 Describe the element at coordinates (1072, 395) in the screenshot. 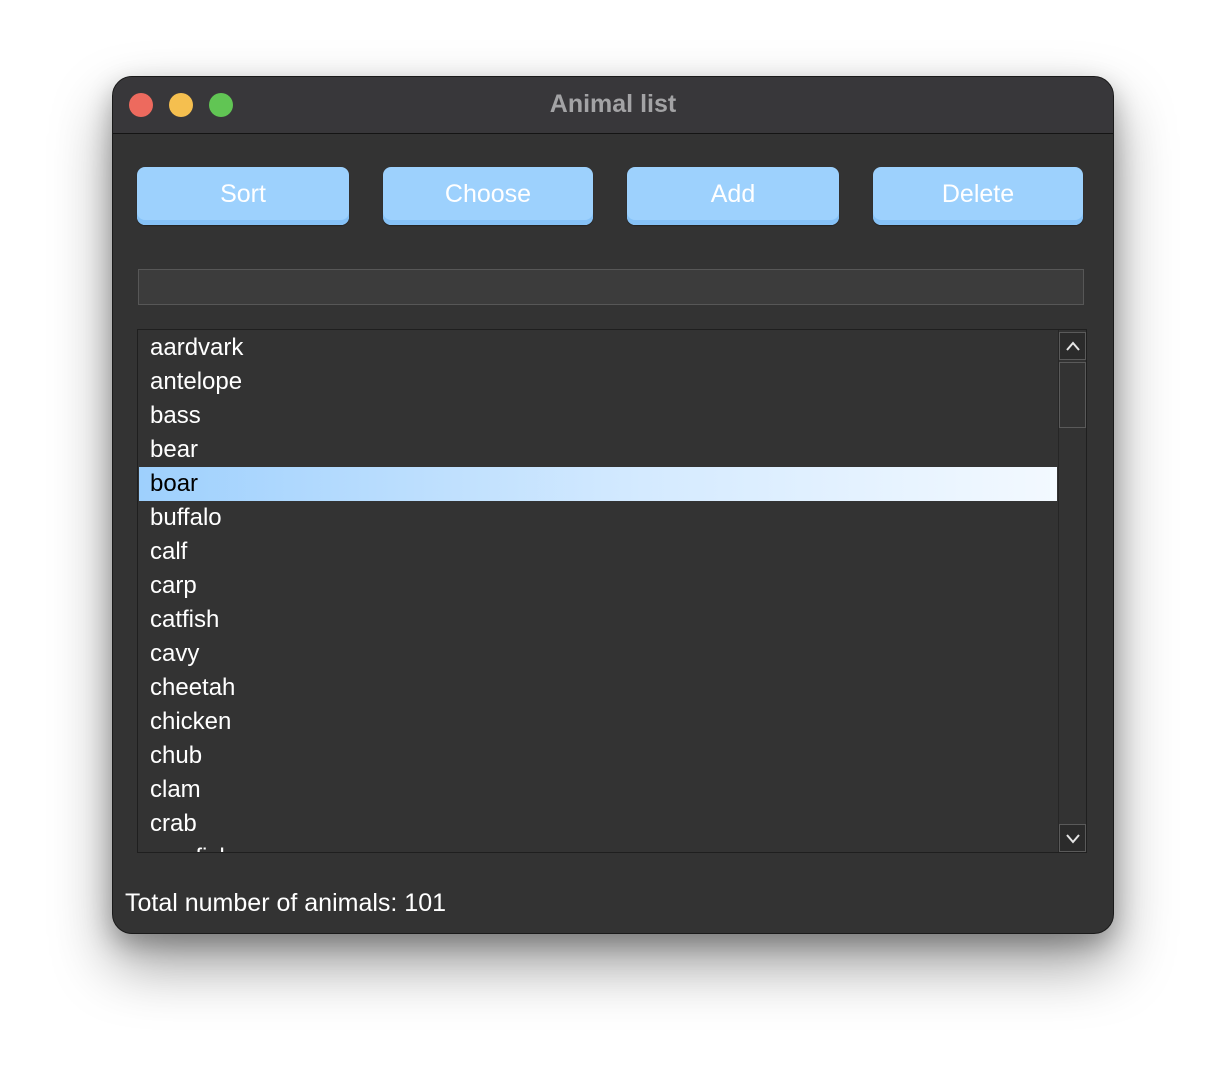

I see `scroll-thumb` at that location.